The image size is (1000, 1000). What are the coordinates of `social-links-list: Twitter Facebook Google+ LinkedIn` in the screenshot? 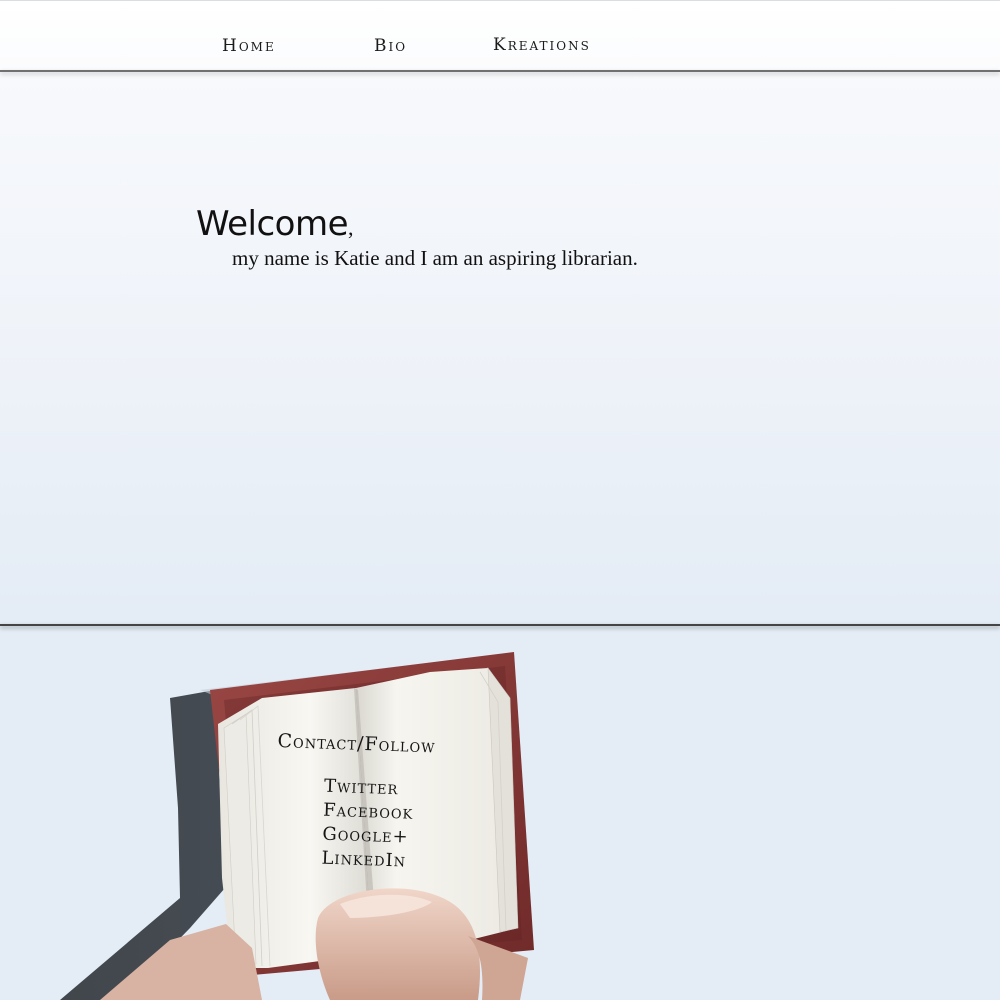 It's located at (408, 825).